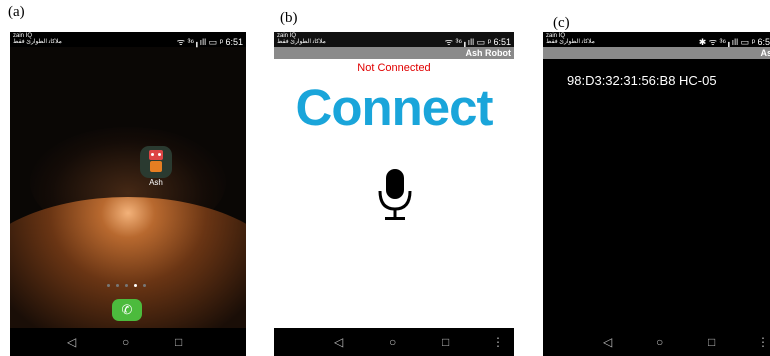 The height and width of the screenshot is (356, 770). Describe the element at coordinates (394, 68) in the screenshot. I see `connection-status: Not Connected` at that location.